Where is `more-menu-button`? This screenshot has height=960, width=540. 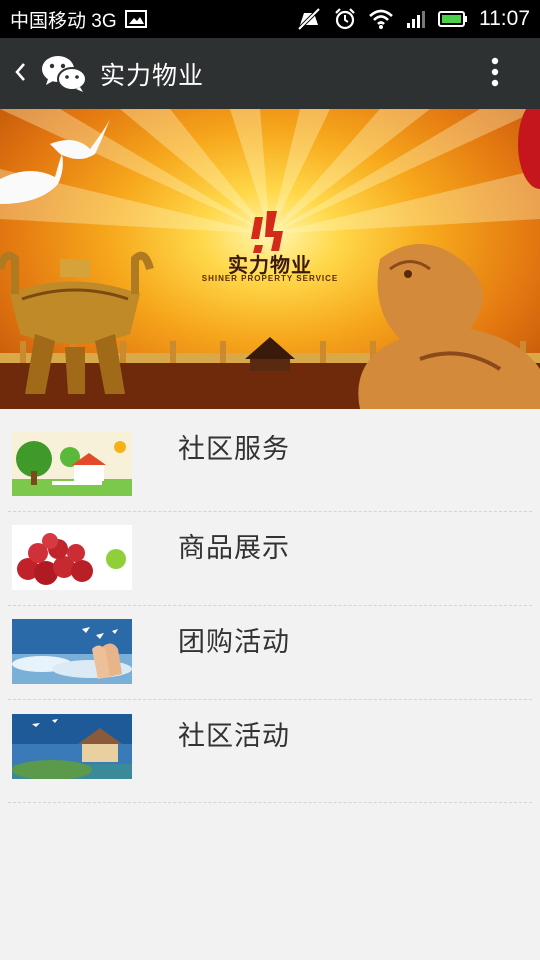
more-menu-button is located at coordinates (495, 73).